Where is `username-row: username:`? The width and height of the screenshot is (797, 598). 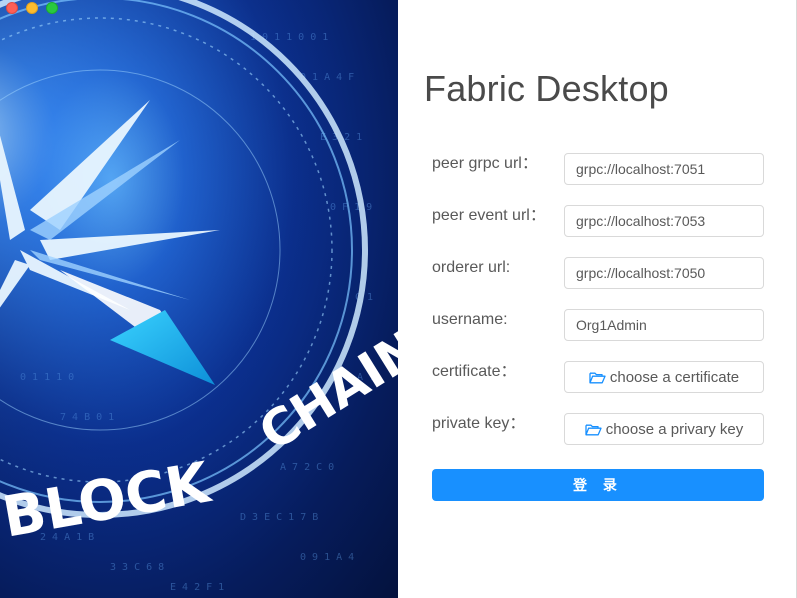
username-row: username: is located at coordinates (598, 325).